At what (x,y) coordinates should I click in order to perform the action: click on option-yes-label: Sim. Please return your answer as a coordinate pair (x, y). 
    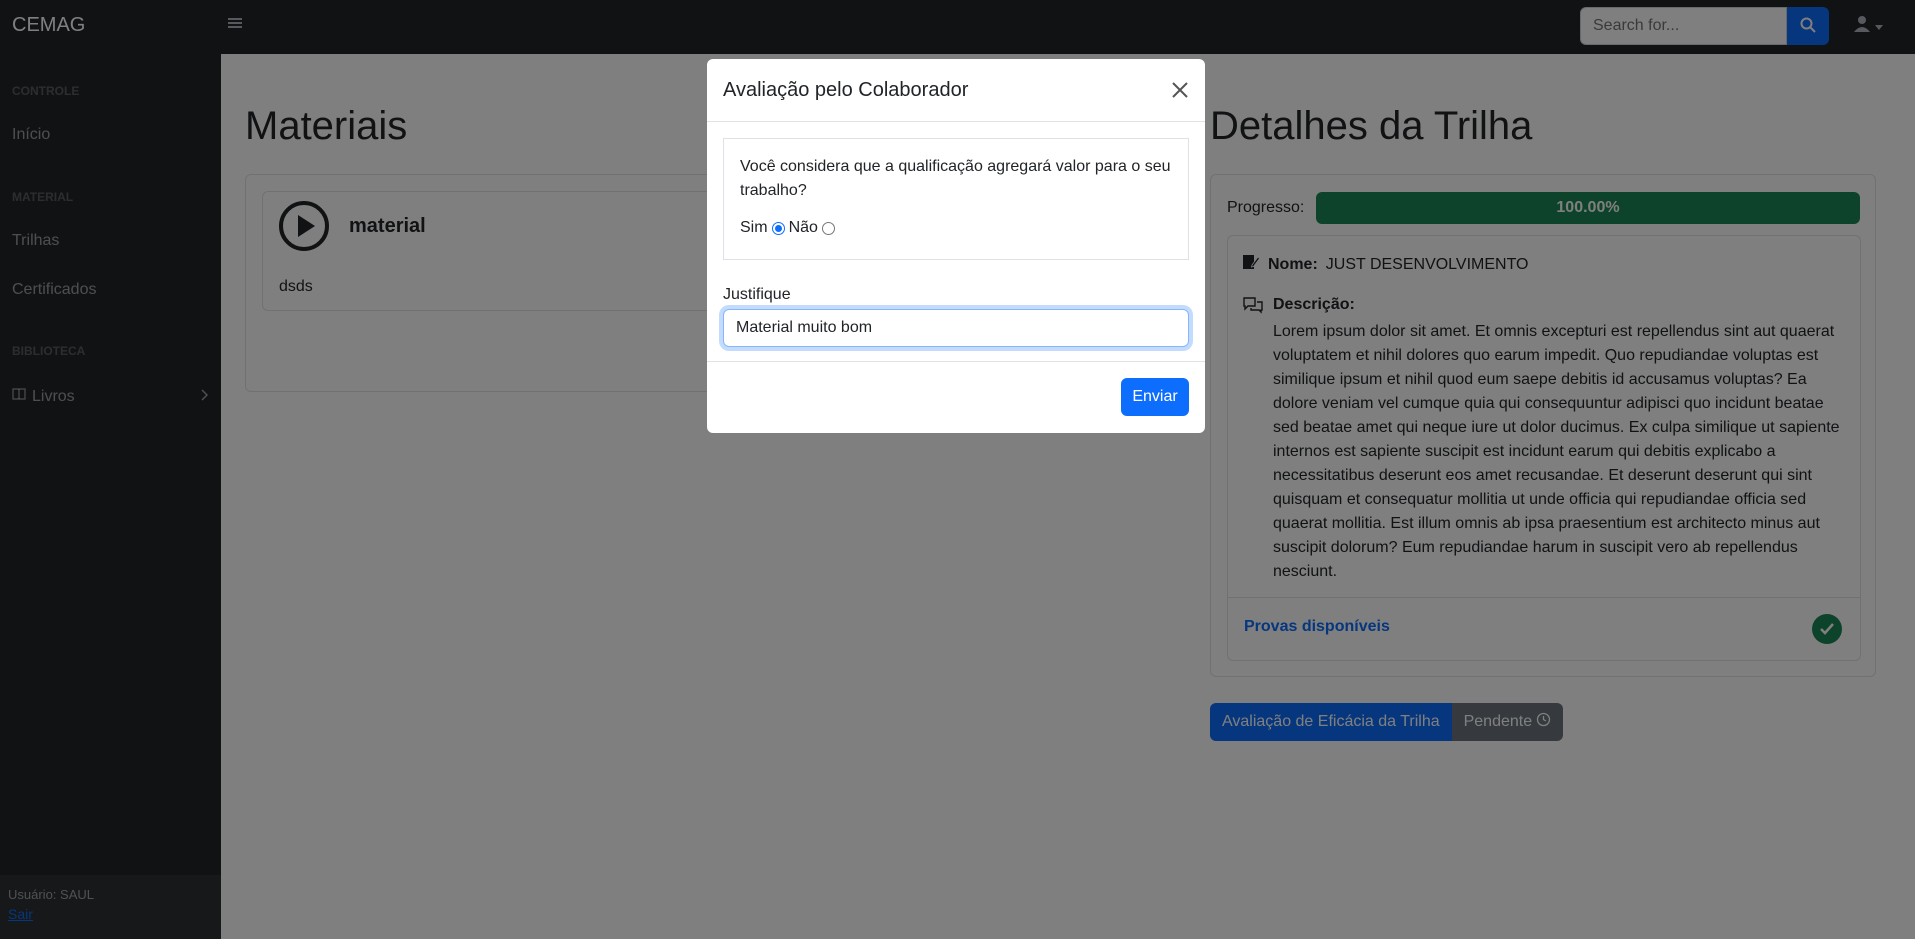
    Looking at the image, I should click on (754, 227).